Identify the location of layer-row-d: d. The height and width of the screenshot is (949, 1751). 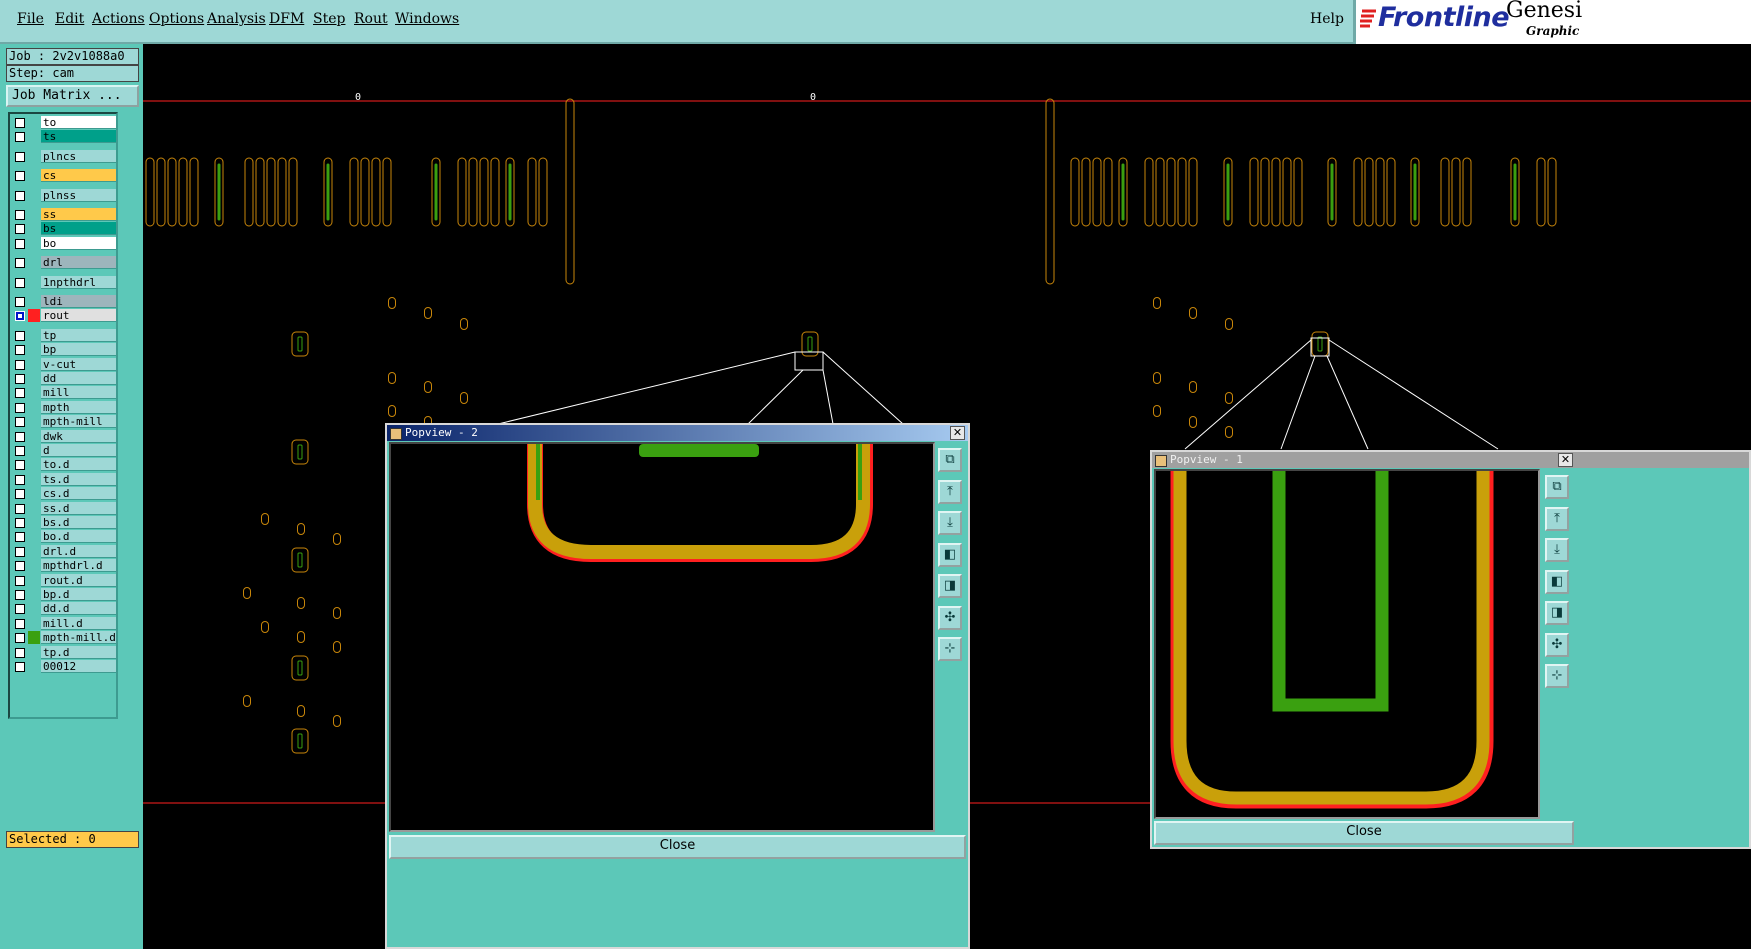
(64, 450).